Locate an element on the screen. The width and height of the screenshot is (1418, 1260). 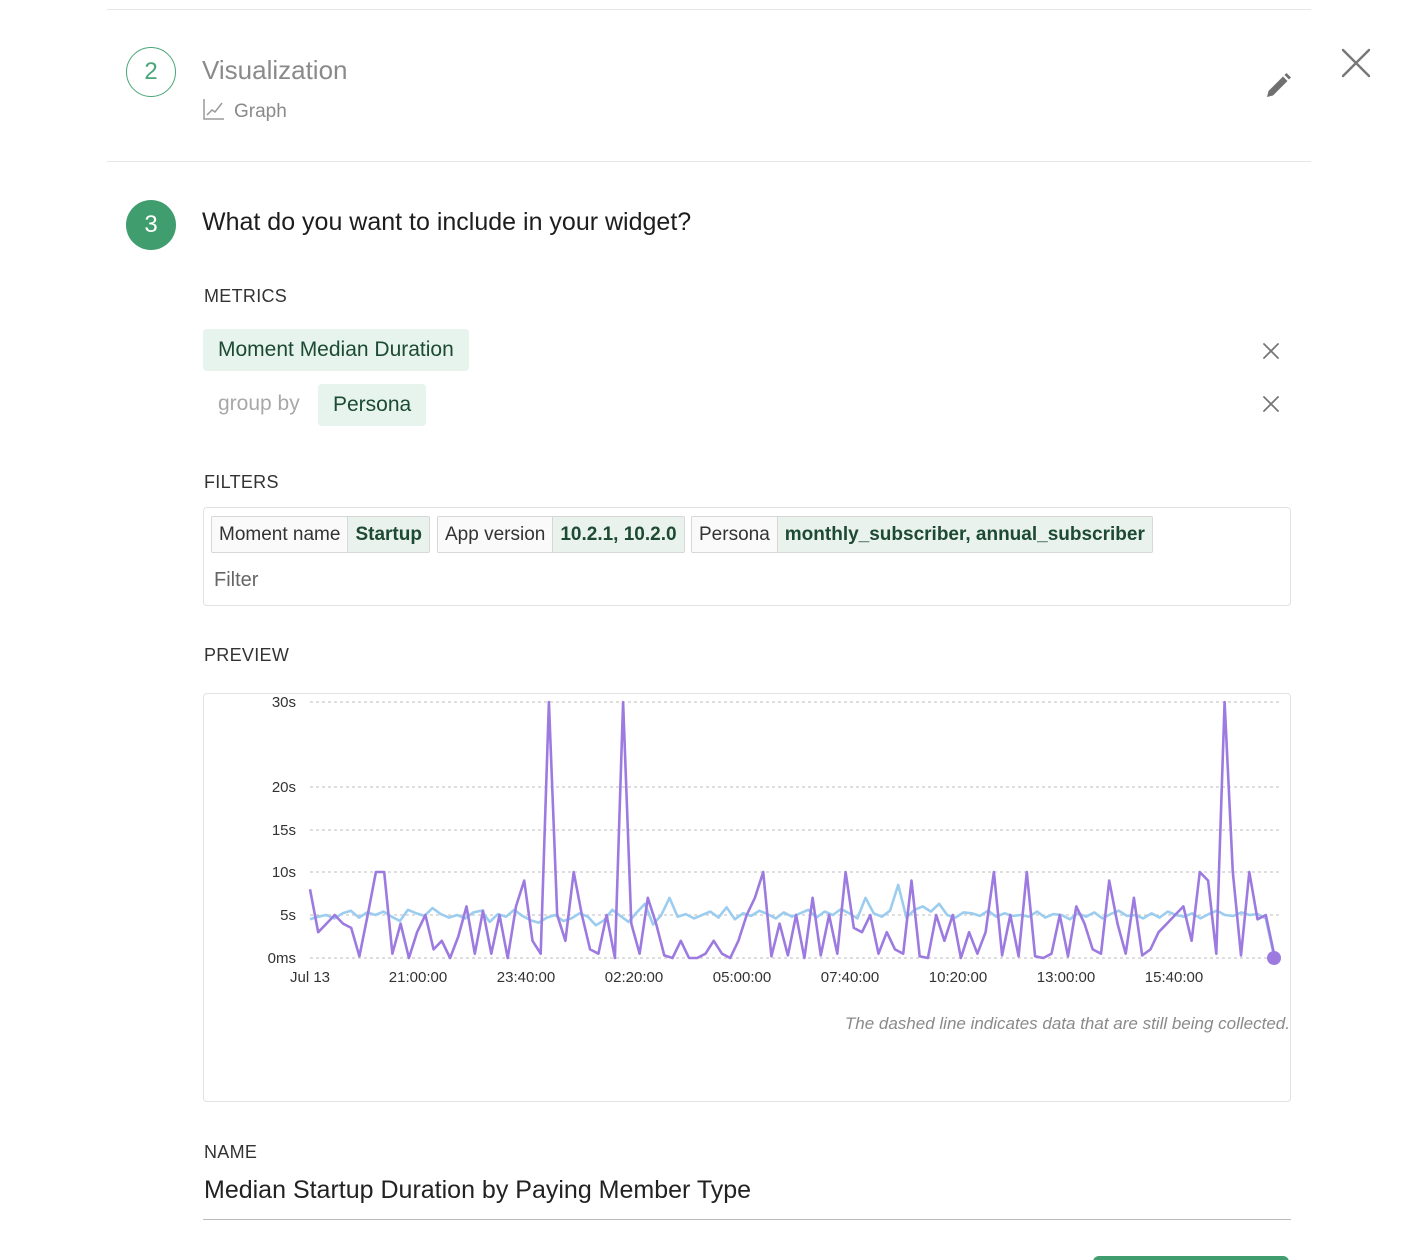
x-tick-label: 15:40:00 is located at coordinates (1174, 977).